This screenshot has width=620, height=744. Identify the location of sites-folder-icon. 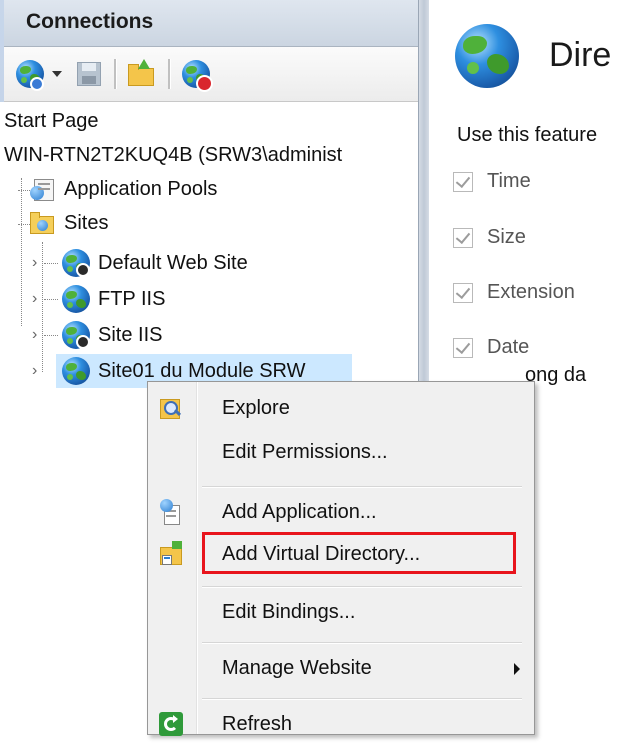
(43, 223).